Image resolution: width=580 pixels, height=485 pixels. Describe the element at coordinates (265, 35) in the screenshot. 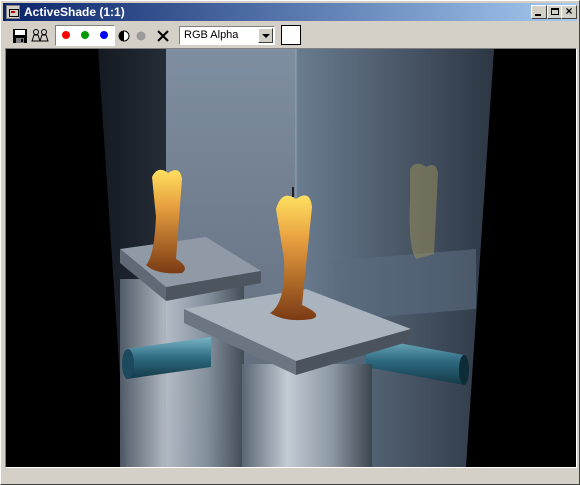

I see `chevron-down-icon` at that location.